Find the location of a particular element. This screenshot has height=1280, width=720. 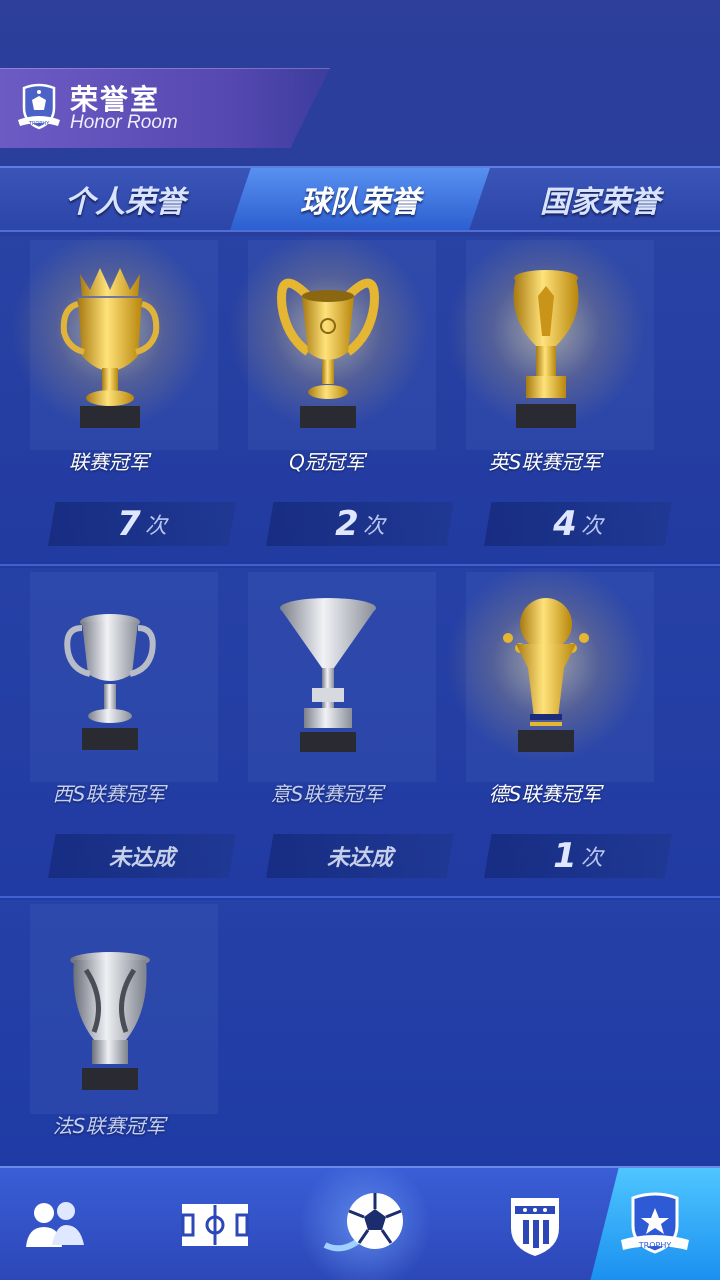

tab-team-honor: 球队荣誉 is located at coordinates (360, 199).